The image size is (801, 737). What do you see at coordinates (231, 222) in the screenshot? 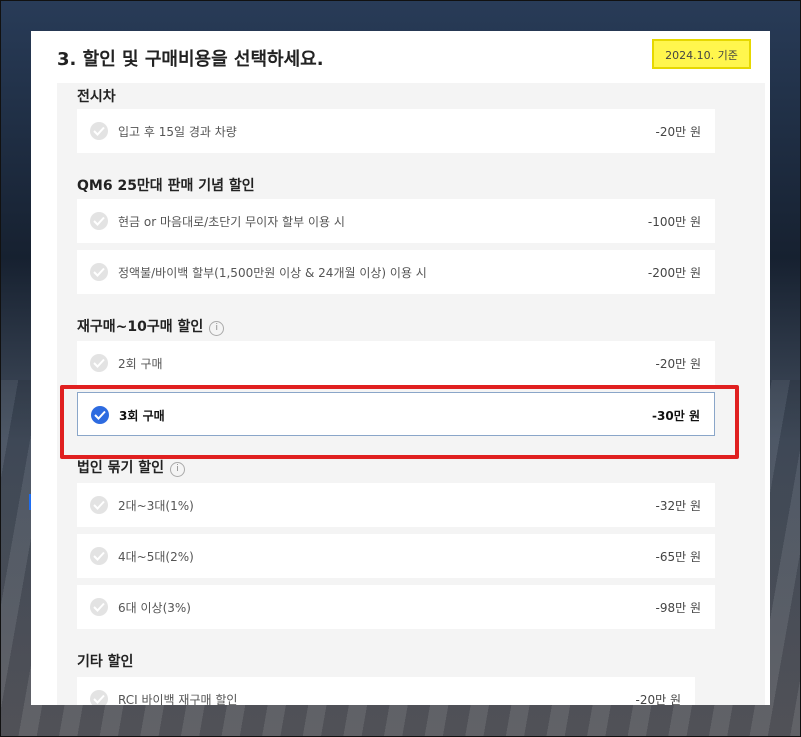
I see `option-label: 현금 or 마음대로/초단기 무이자 할부 이용 시` at bounding box center [231, 222].